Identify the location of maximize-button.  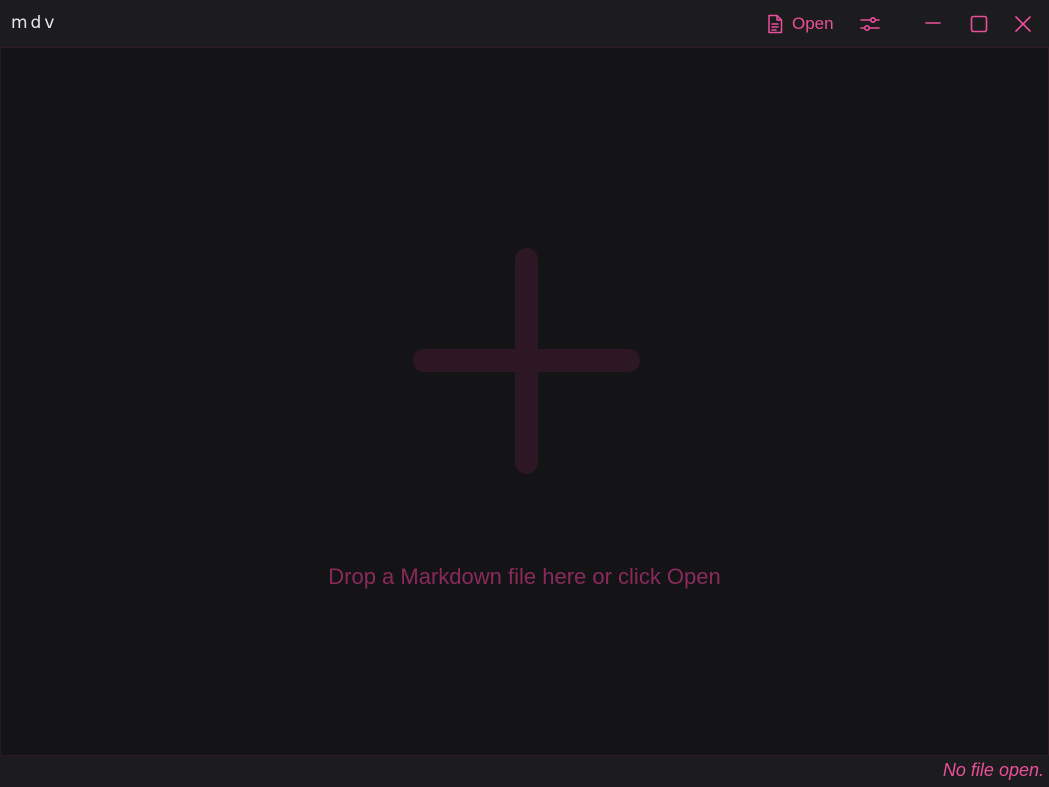
(979, 24).